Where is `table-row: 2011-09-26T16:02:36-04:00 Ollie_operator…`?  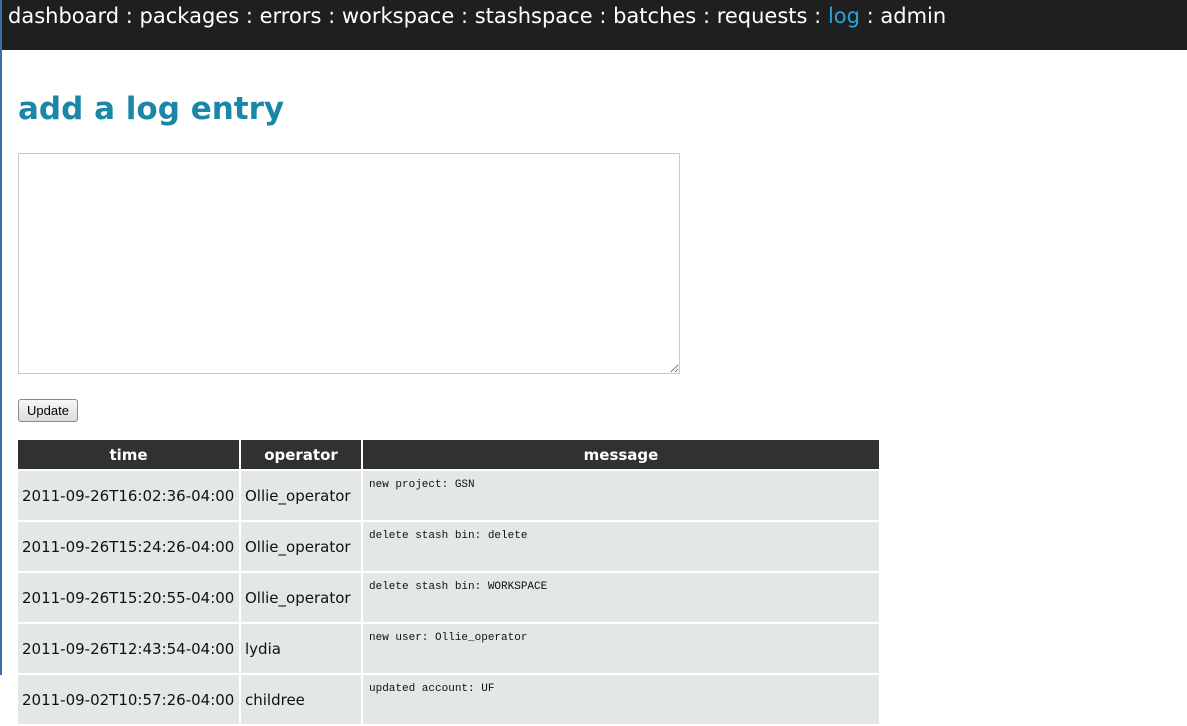
table-row: 2011-09-26T16:02:36-04:00 Ollie_operator… is located at coordinates (448, 495).